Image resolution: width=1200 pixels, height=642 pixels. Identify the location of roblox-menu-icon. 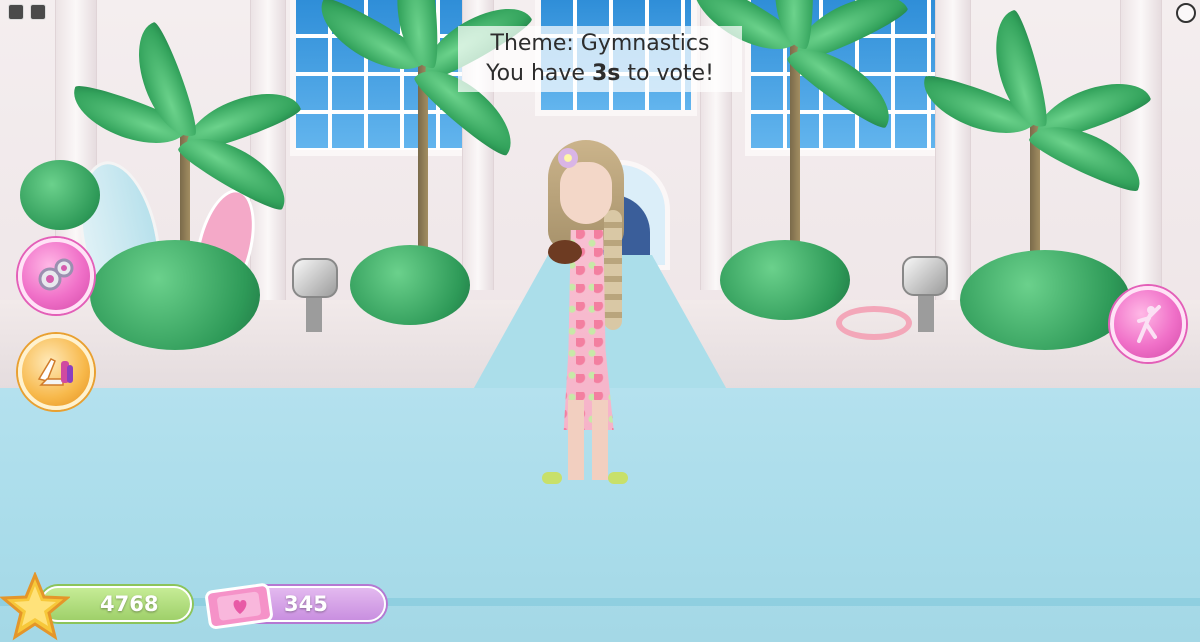
(16, 12).